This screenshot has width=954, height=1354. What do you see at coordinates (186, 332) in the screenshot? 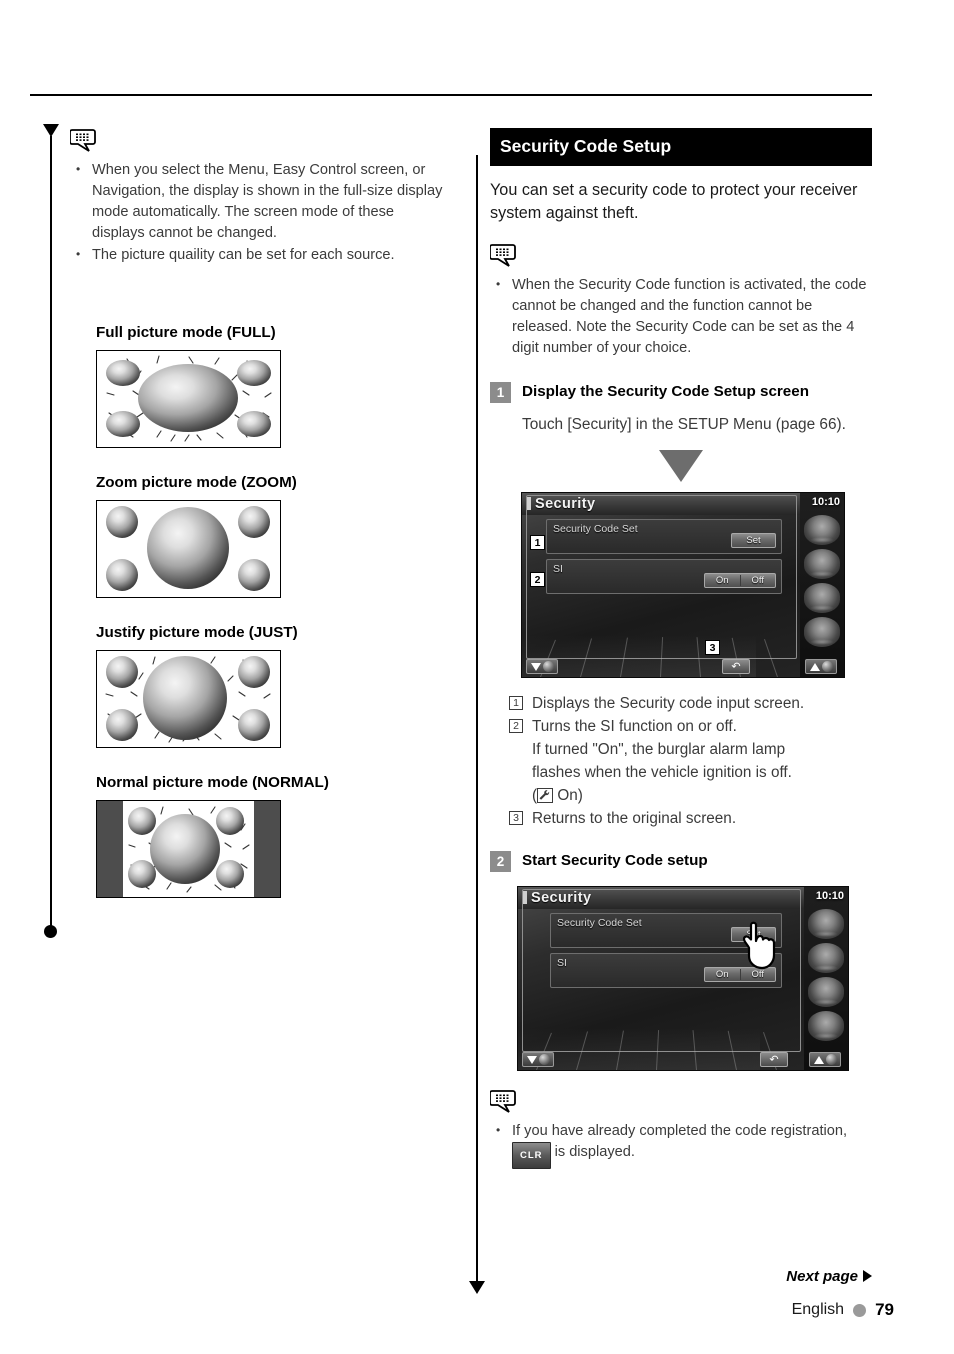
I see `mode-title-full: Full picture mode (FULL)` at bounding box center [186, 332].